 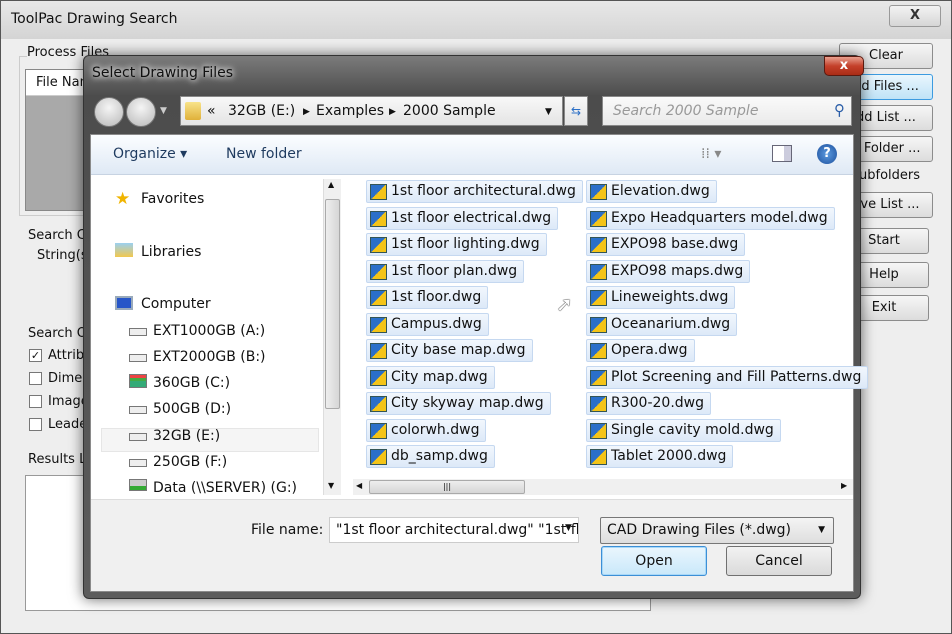 What do you see at coordinates (779, 561) in the screenshot?
I see `cancel-button: Cancel` at bounding box center [779, 561].